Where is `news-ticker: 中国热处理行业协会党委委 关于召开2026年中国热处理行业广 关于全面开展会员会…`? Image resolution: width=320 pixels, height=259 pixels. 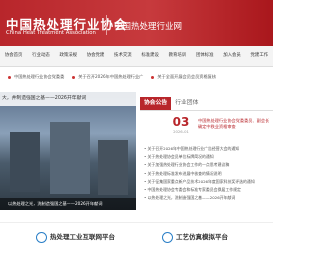 news-ticker: 中国热处理行业协会党委委 关于召开2026年中国热处理行业广 关于全面开展会员会… is located at coordinates (136, 77).